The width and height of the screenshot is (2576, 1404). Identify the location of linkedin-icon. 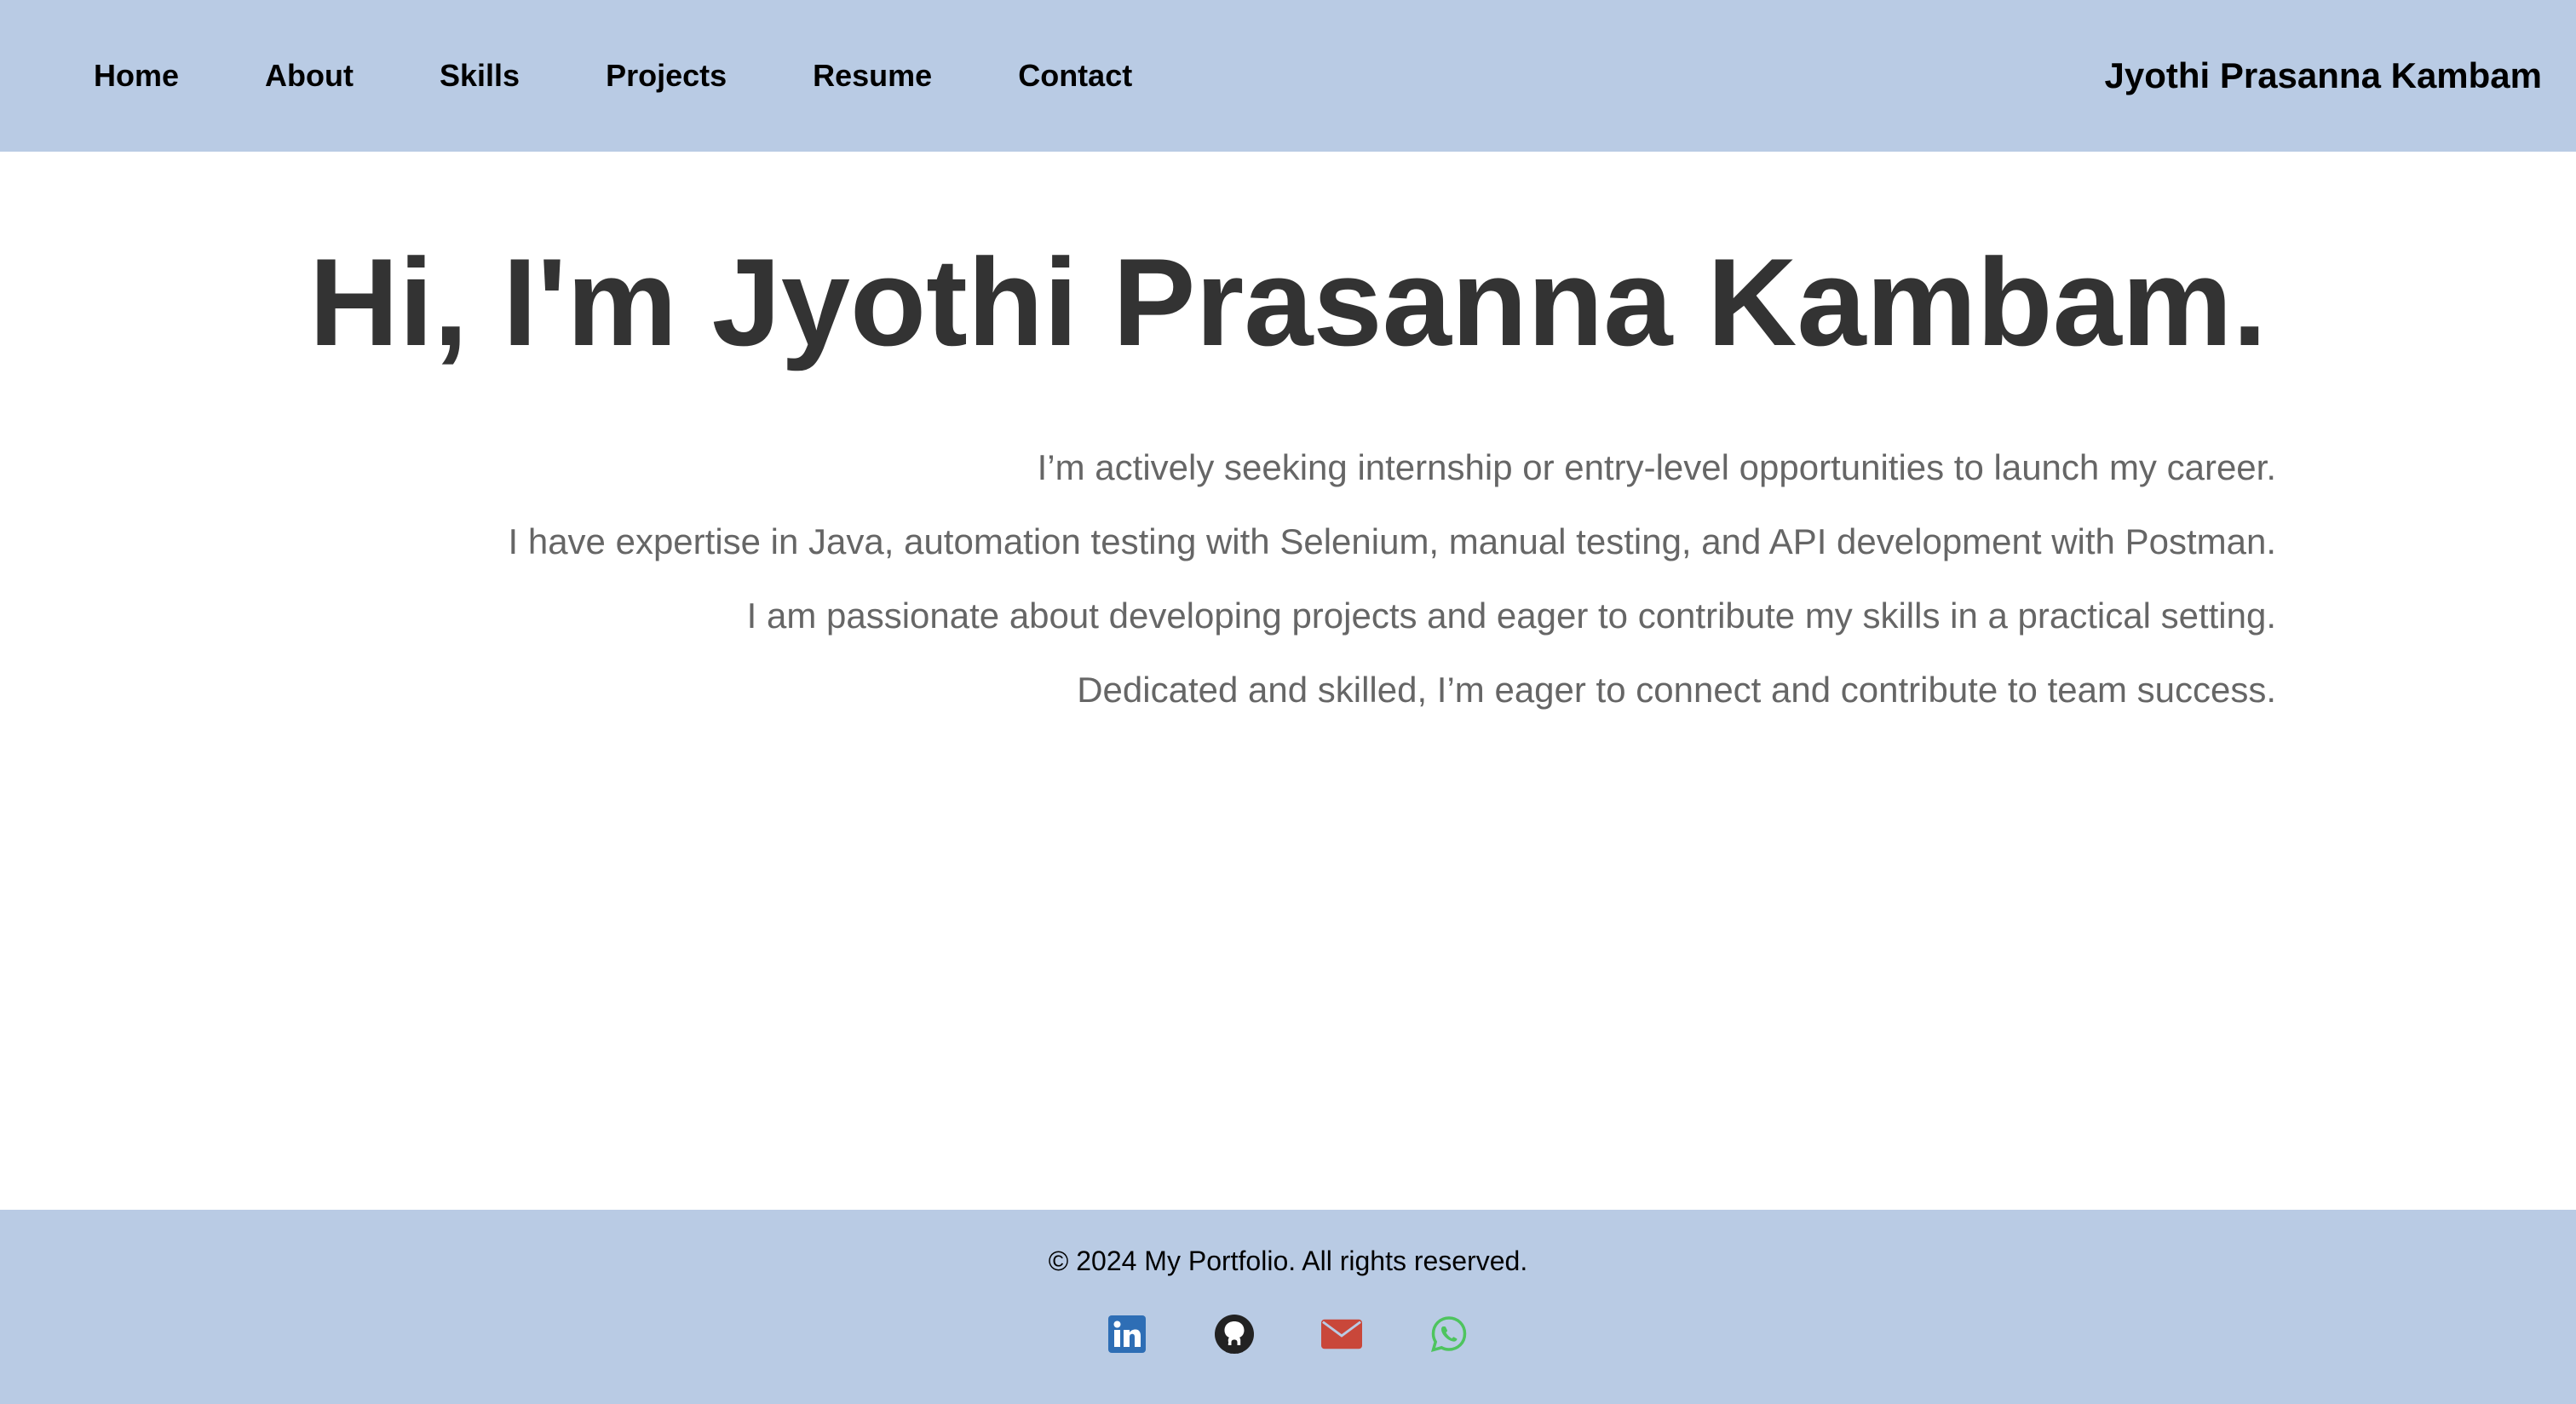
(1127, 1334).